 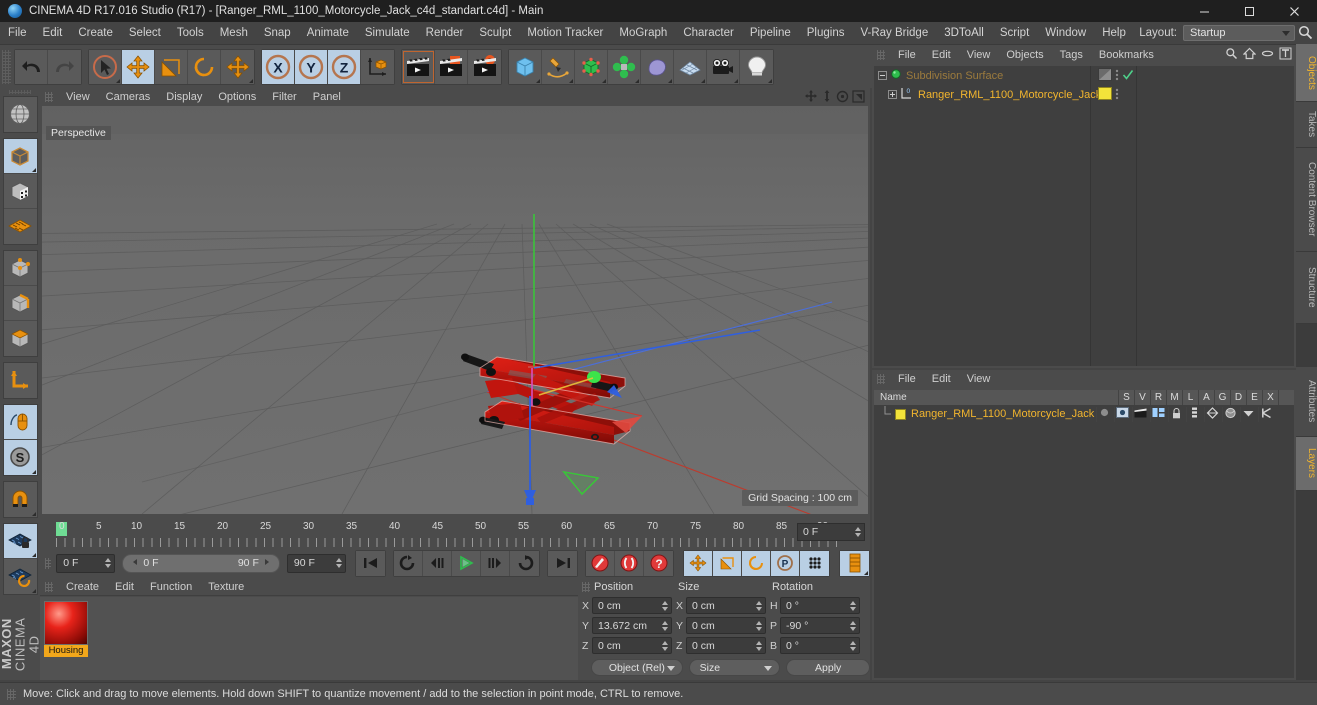 What do you see at coordinates (786, 563) in the screenshot?
I see `record-pla-button: P` at bounding box center [786, 563].